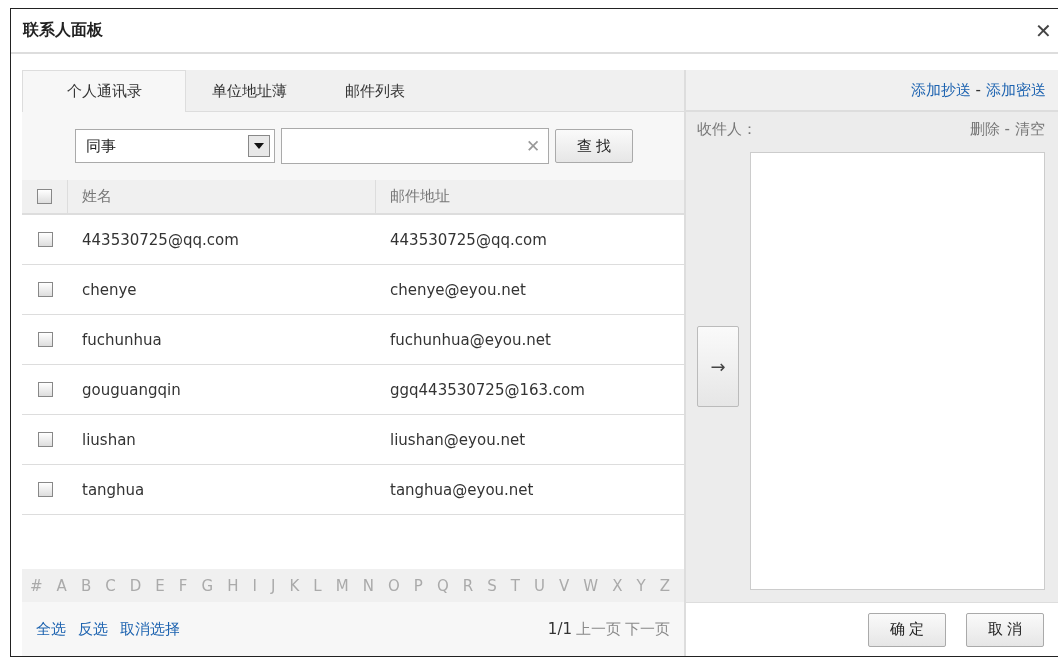  Describe the element at coordinates (113, 490) in the screenshot. I see `table-cell-text: tanghua` at that location.